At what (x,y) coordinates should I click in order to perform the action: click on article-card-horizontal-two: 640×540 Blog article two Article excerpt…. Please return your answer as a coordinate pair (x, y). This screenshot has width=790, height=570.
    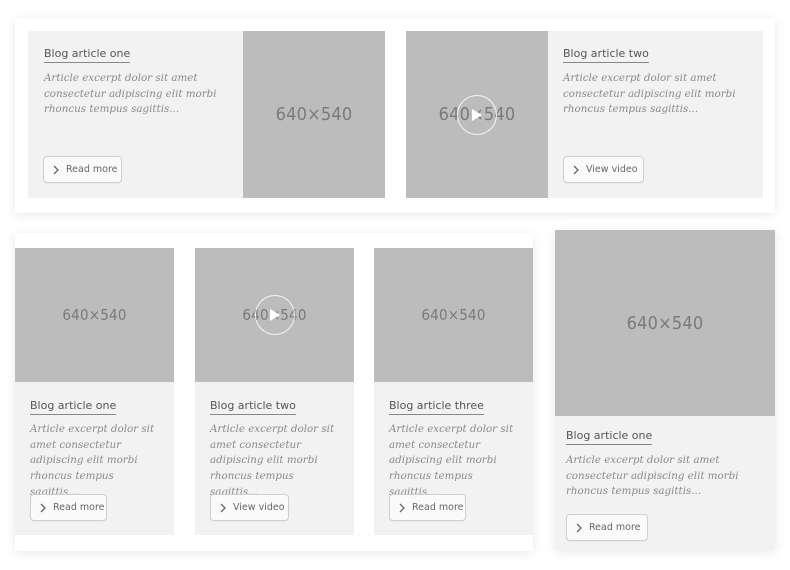
    Looking at the image, I should click on (584, 114).